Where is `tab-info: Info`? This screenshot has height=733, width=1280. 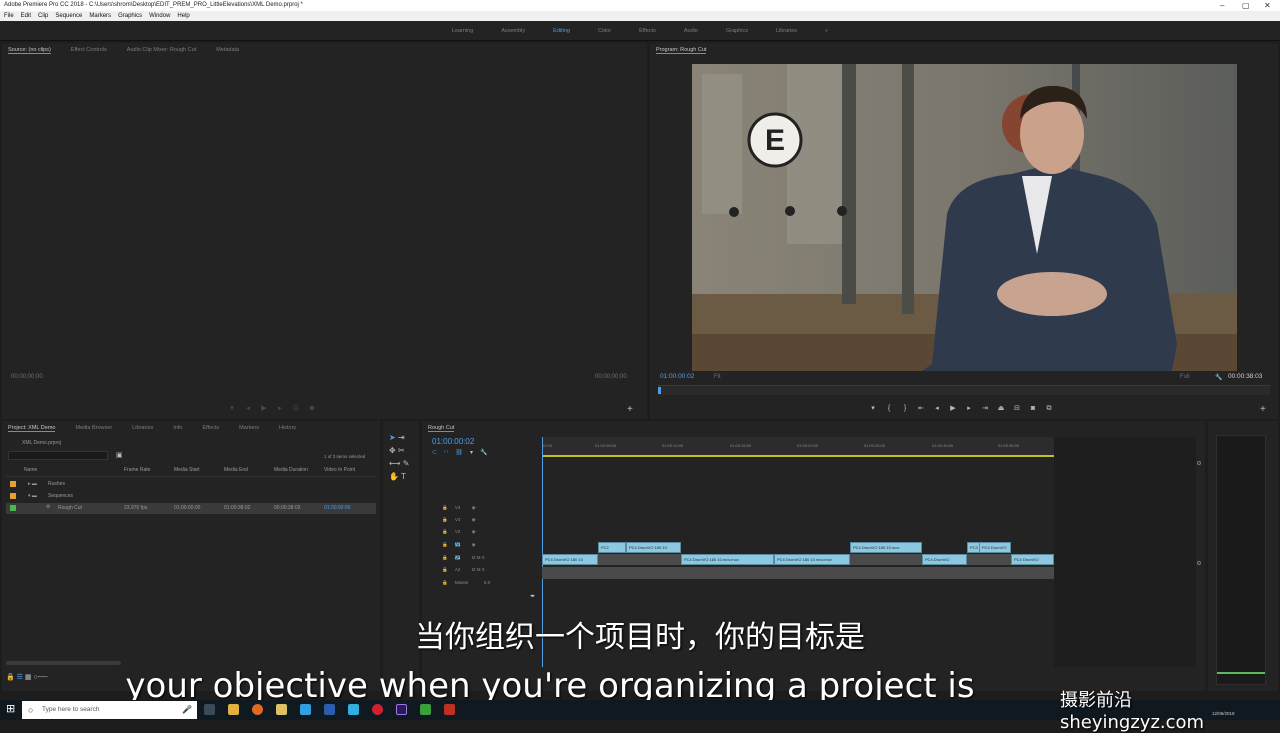 tab-info: Info is located at coordinates (177, 428).